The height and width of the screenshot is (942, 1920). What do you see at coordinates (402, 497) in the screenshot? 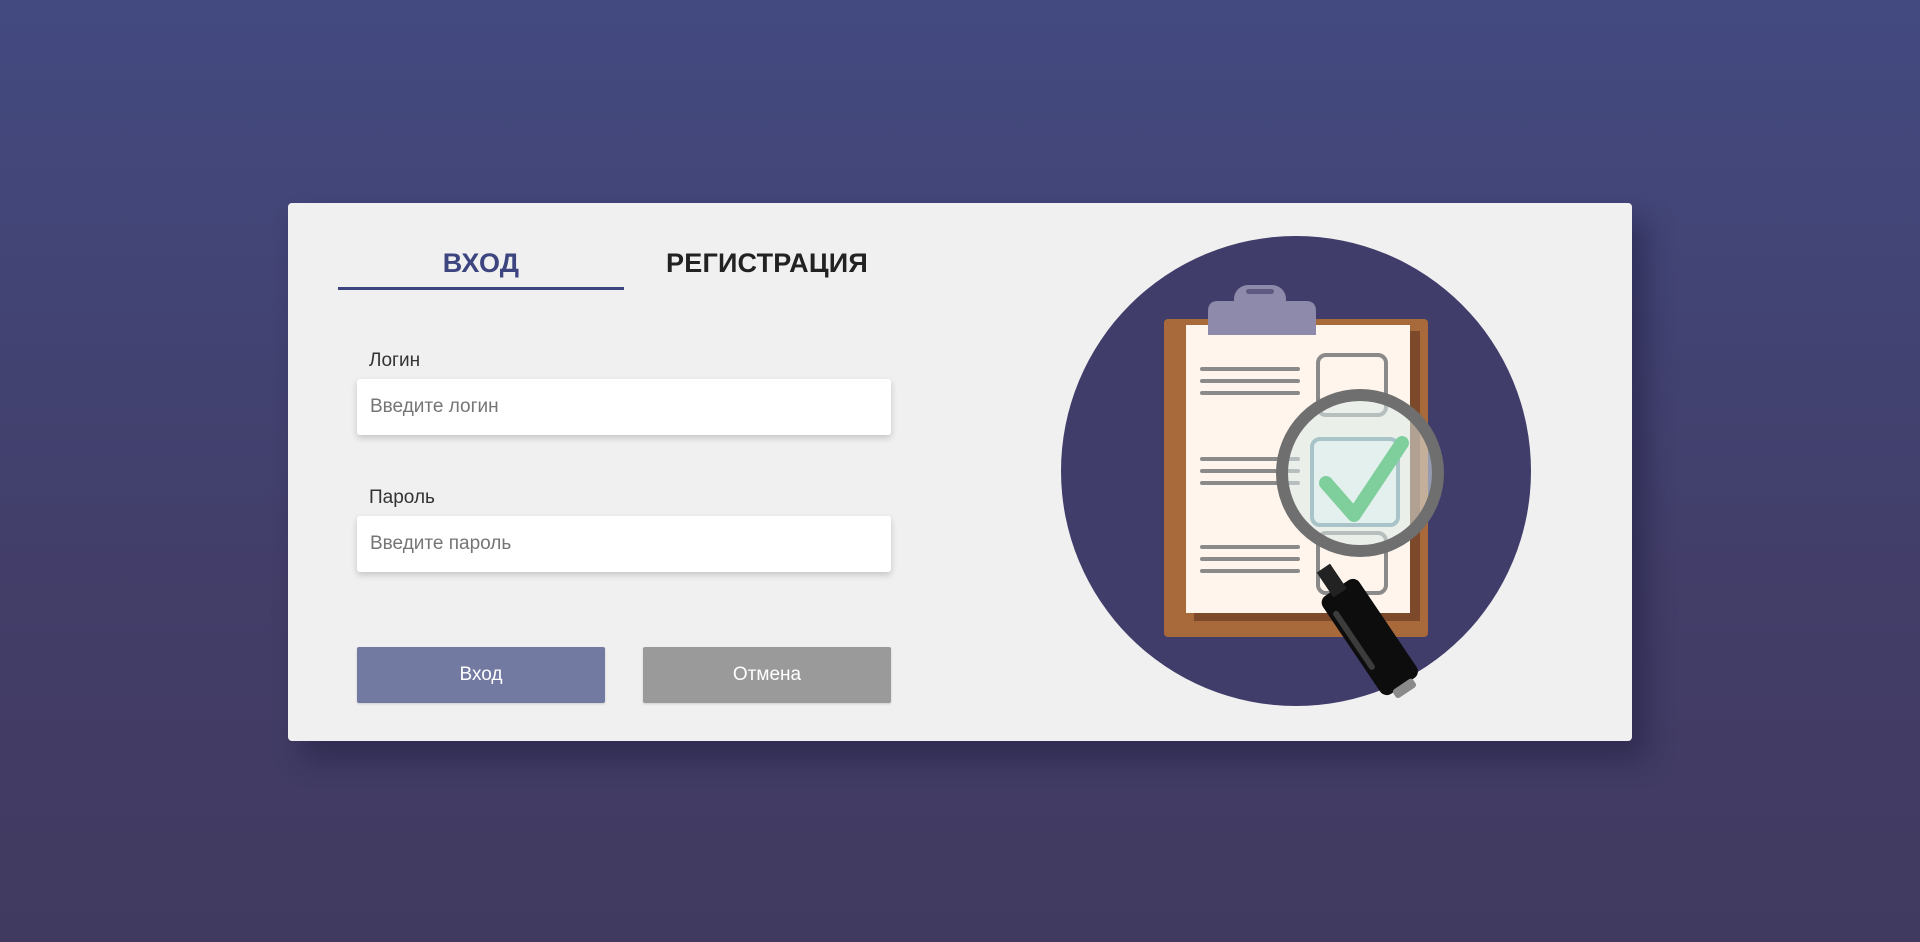
I see `password-label: Пароль` at bounding box center [402, 497].